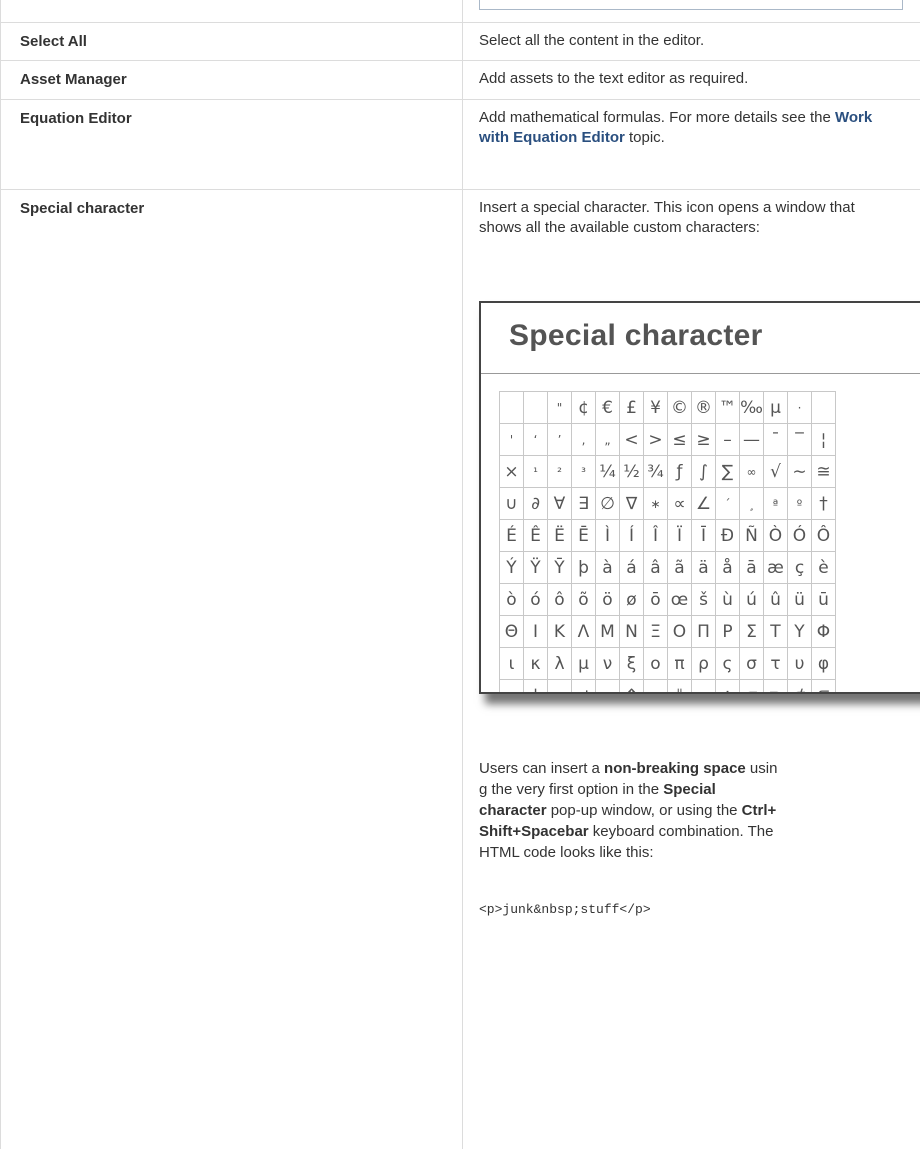  What do you see at coordinates (559, 663) in the screenshot?
I see `char-cell: λ` at bounding box center [559, 663].